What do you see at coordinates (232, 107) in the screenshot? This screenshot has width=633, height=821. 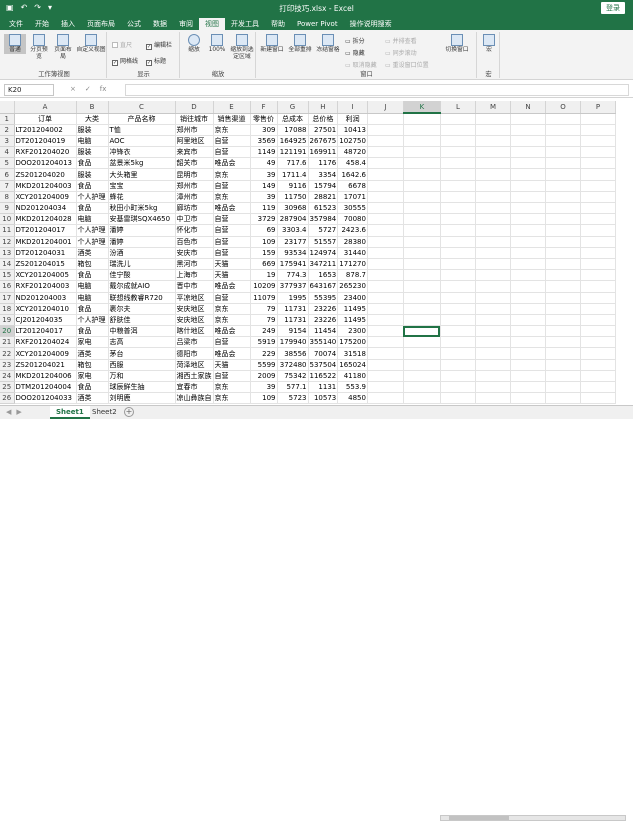 I see `column-header: E` at bounding box center [232, 107].